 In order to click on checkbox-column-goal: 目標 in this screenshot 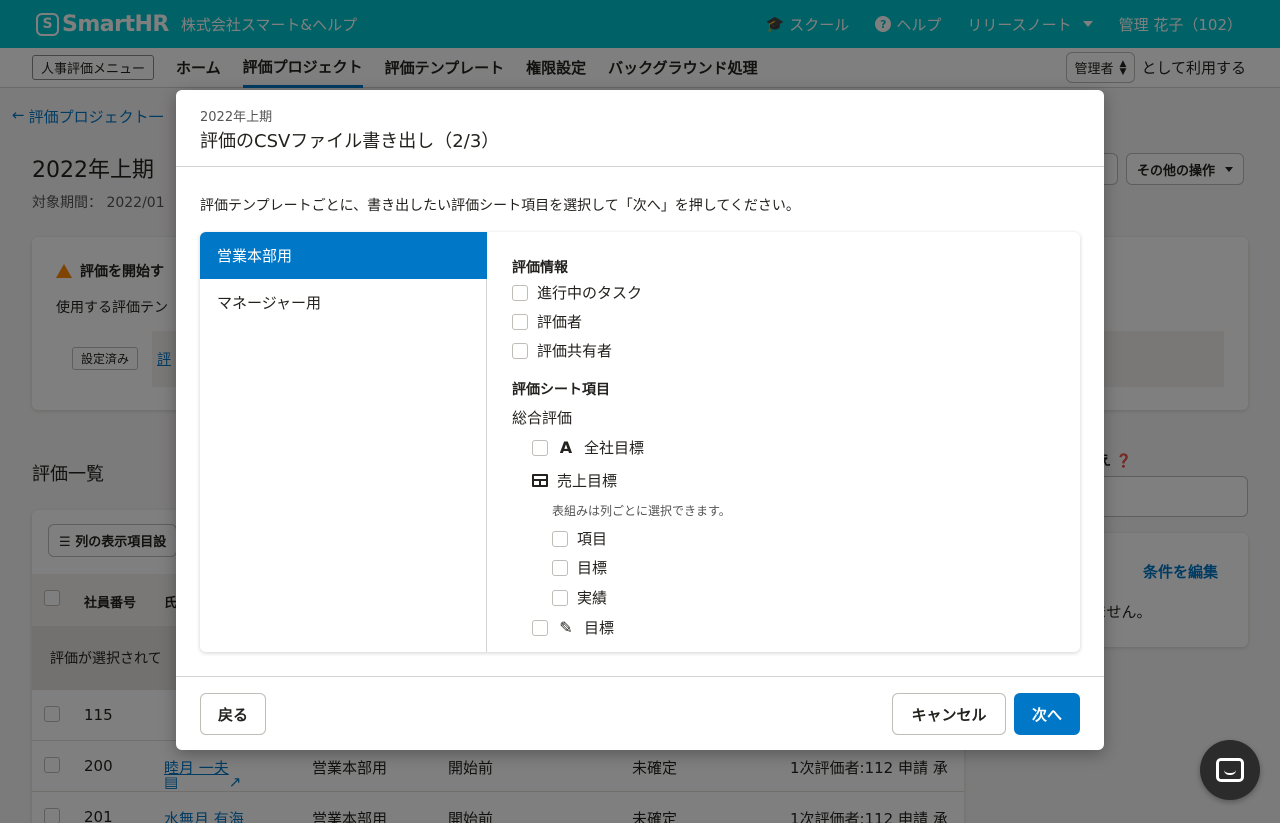, I will do `click(579, 567)`.